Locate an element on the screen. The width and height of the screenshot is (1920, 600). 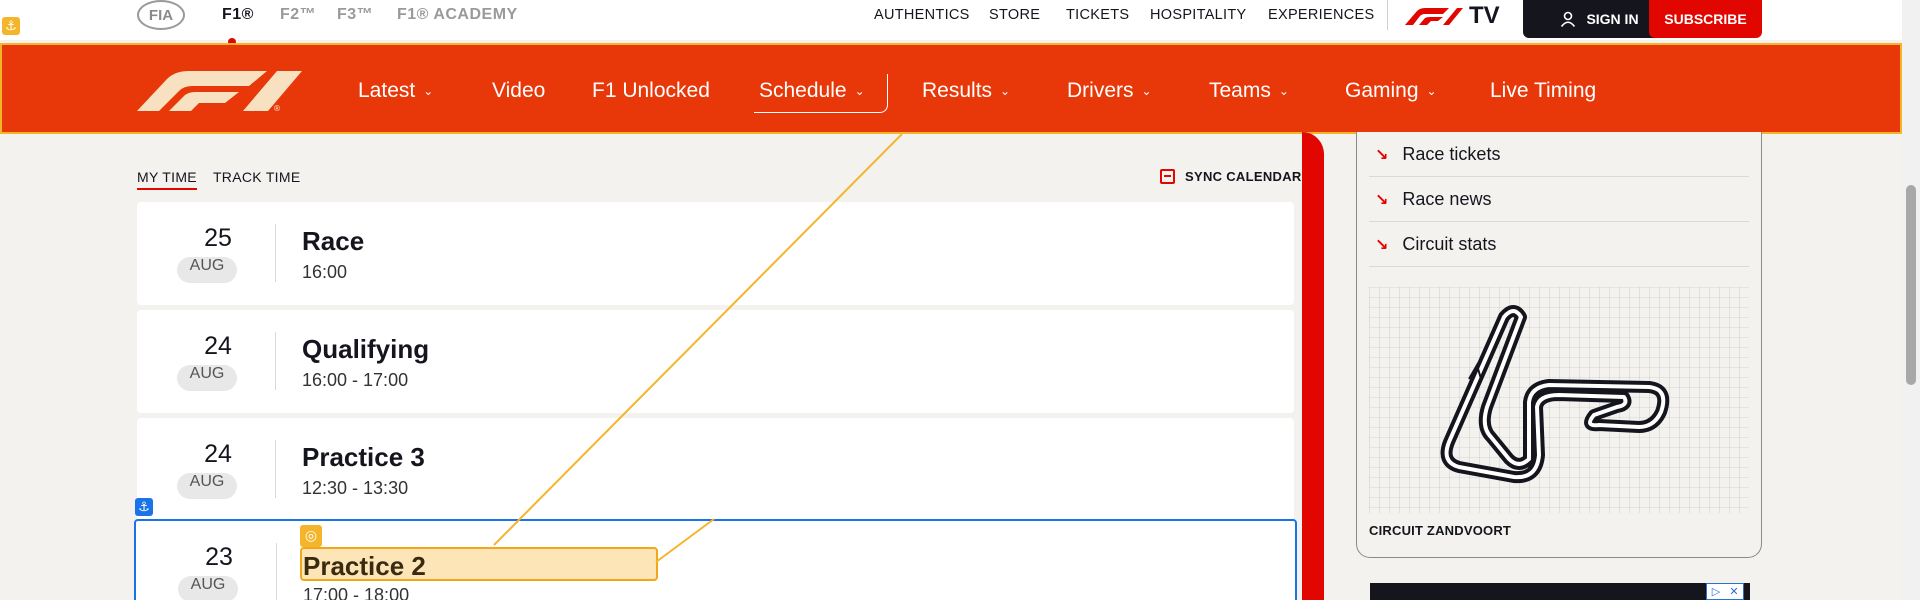
experiences-link: EXPERIENCES is located at coordinates (1321, 15).